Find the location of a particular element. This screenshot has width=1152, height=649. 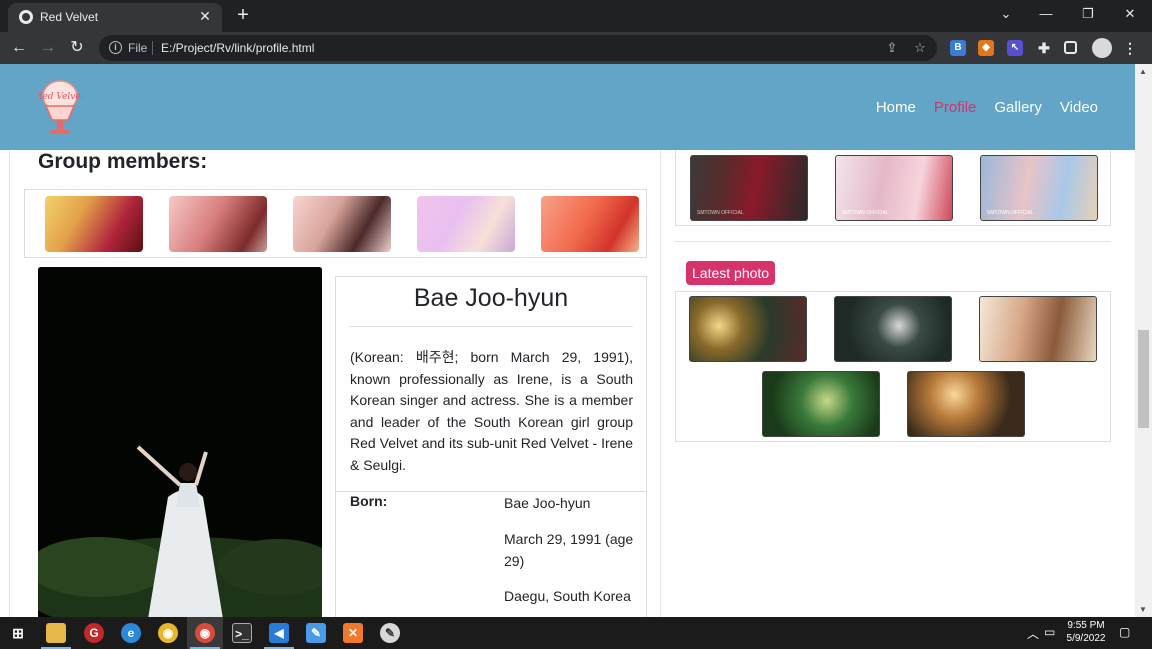

info-icon: i is located at coordinates (115, 47).